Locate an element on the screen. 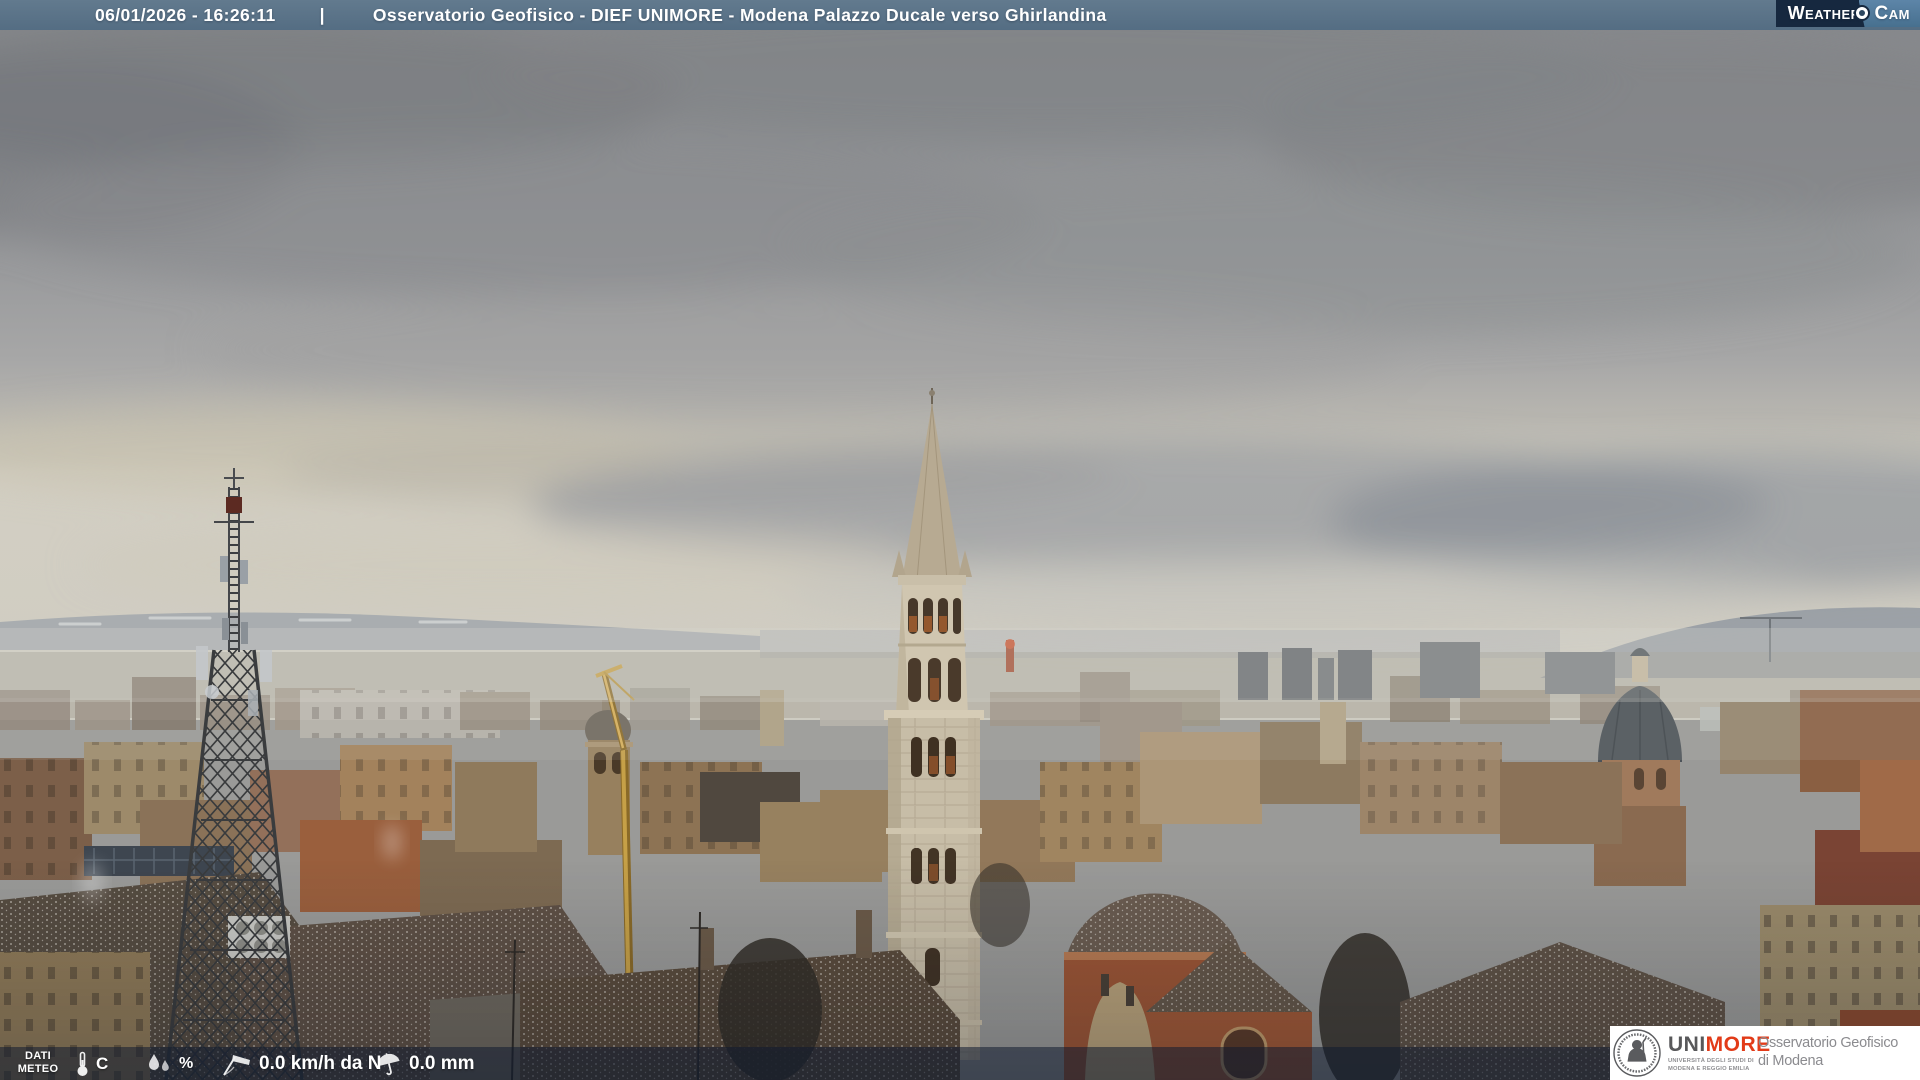 The width and height of the screenshot is (1920, 1080). wind-readout: 0.0 km/h da N is located at coordinates (301, 1063).